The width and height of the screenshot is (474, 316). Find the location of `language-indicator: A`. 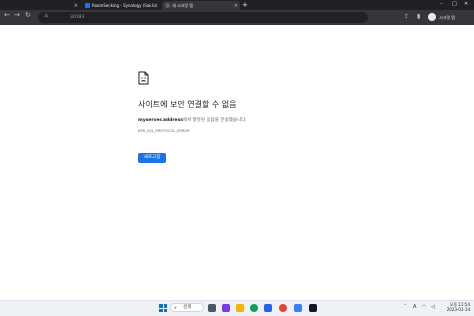

language-indicator: A is located at coordinates (414, 307).